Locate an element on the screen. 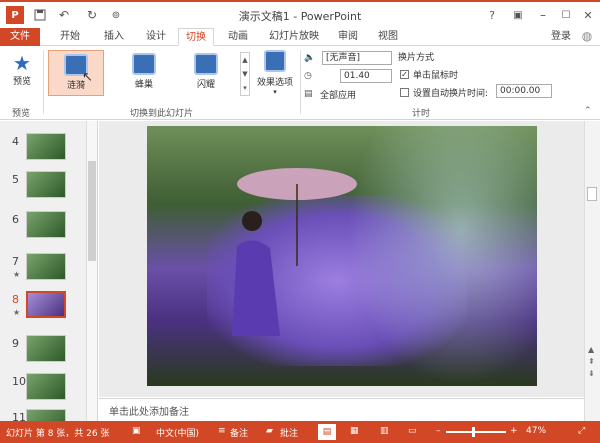 Image resolution: width=600 pixels, height=443 pixels. woman-with-umbrella-image is located at coordinates (294, 252).